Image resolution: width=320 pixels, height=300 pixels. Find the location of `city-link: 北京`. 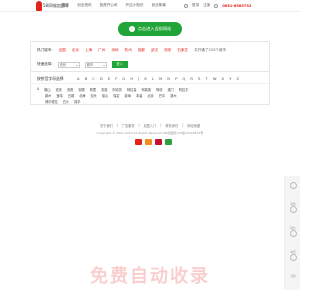

city-link: 北京 is located at coordinates (150, 95).